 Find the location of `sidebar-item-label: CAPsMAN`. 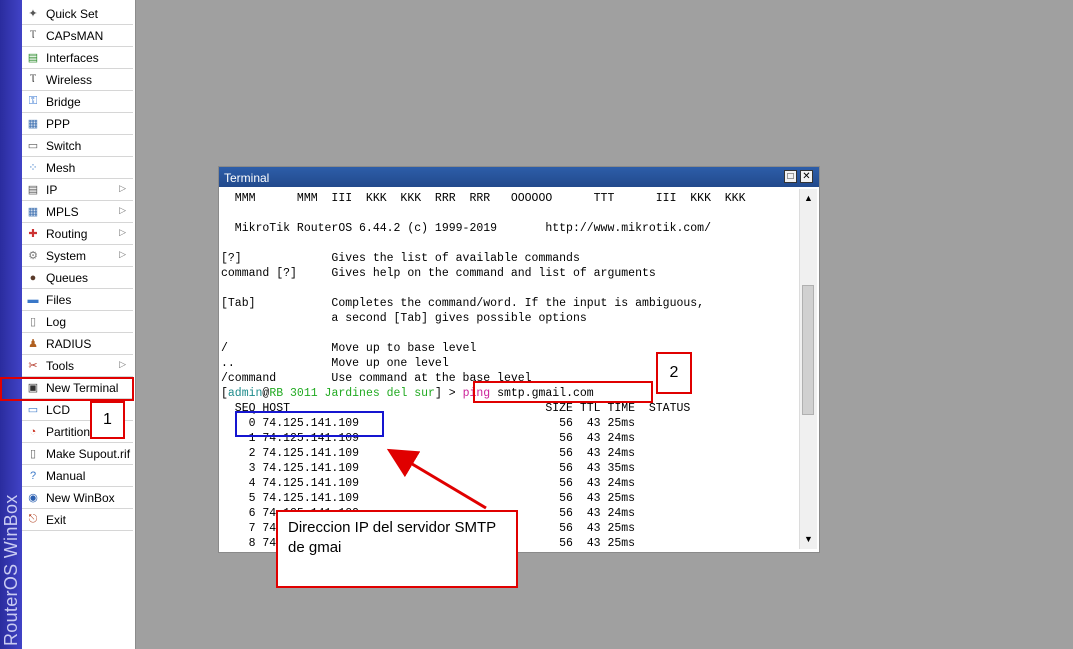

sidebar-item-label: CAPsMAN is located at coordinates (75, 35).